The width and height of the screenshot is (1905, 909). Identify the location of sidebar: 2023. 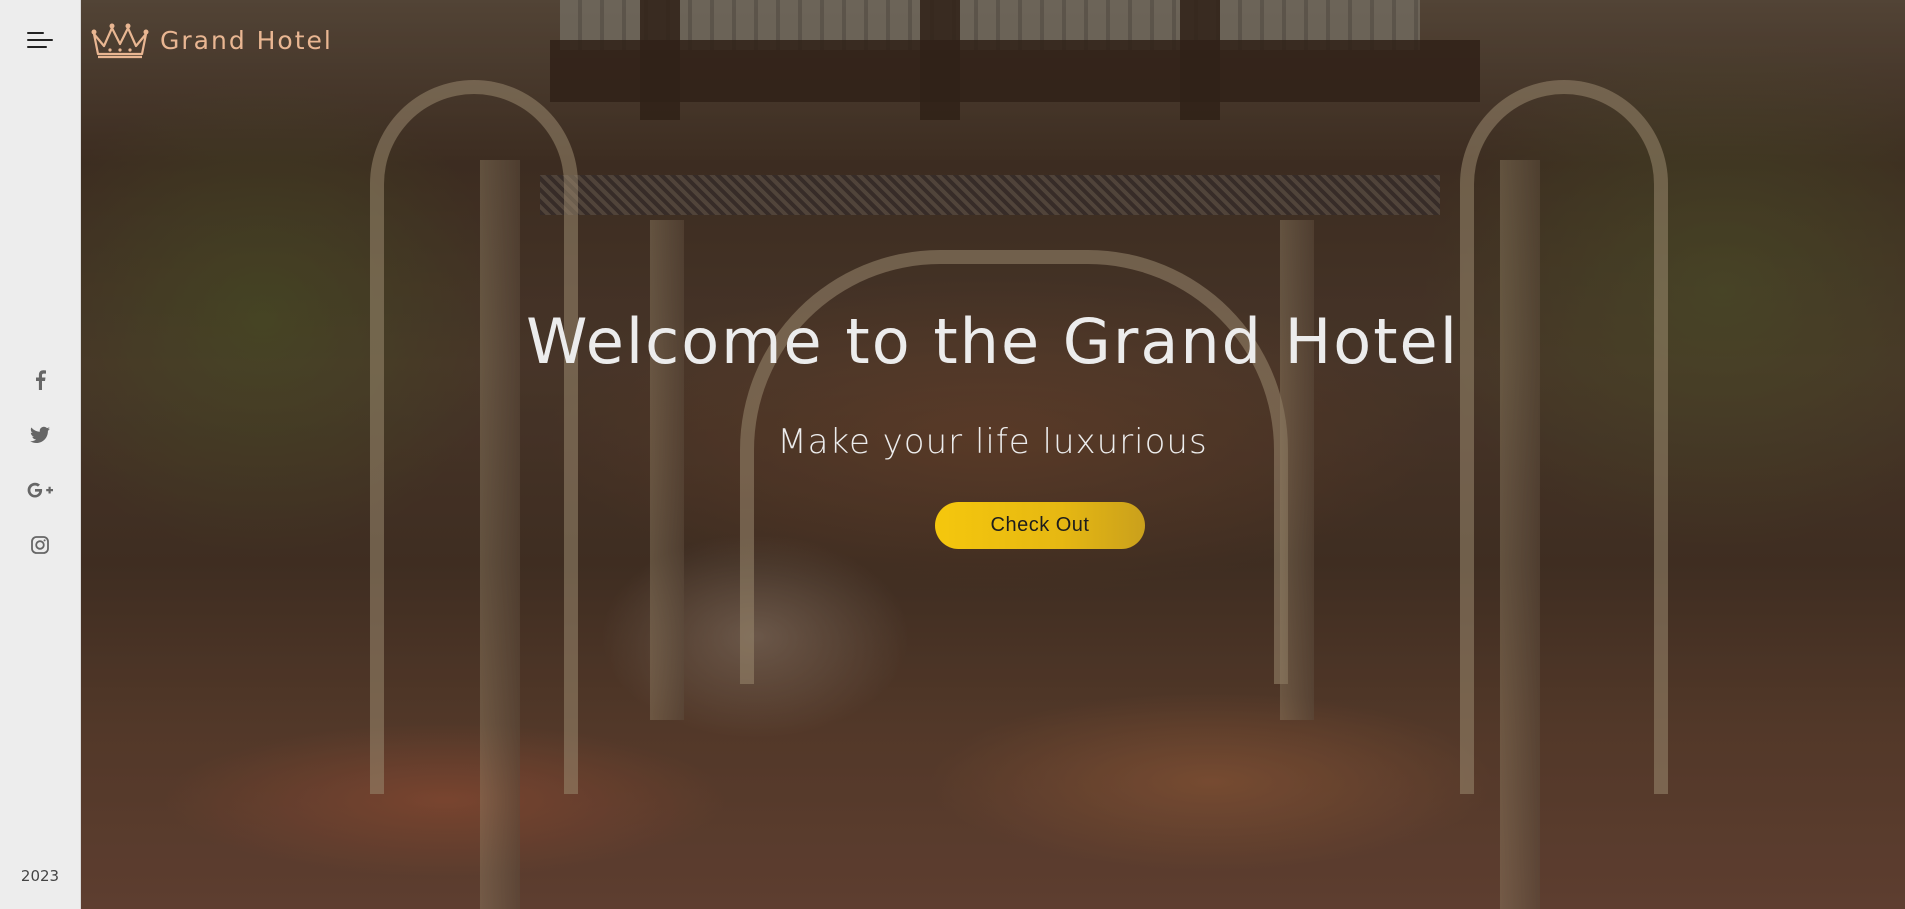
(40, 454).